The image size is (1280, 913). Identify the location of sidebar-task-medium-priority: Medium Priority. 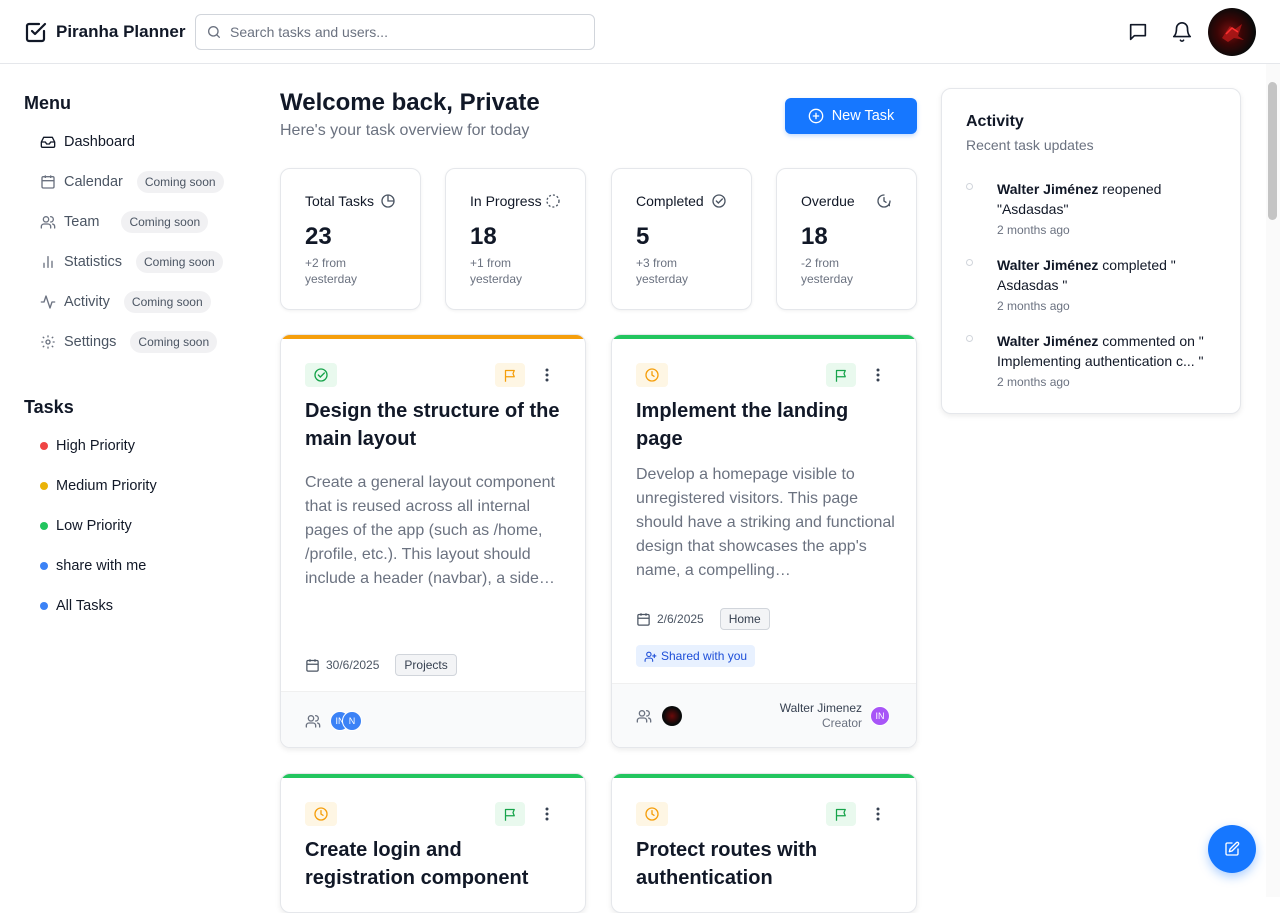
(98, 486).